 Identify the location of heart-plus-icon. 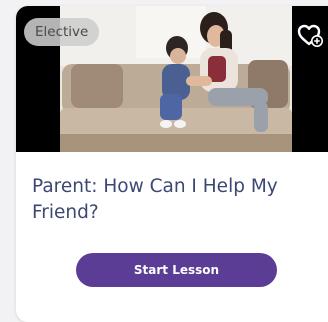
(310, 35).